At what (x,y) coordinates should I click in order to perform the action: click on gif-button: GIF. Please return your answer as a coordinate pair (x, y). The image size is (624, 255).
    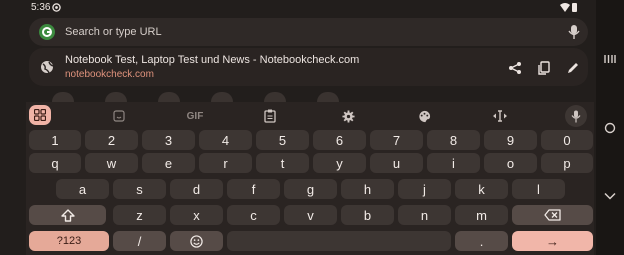
    Looking at the image, I should click on (195, 116).